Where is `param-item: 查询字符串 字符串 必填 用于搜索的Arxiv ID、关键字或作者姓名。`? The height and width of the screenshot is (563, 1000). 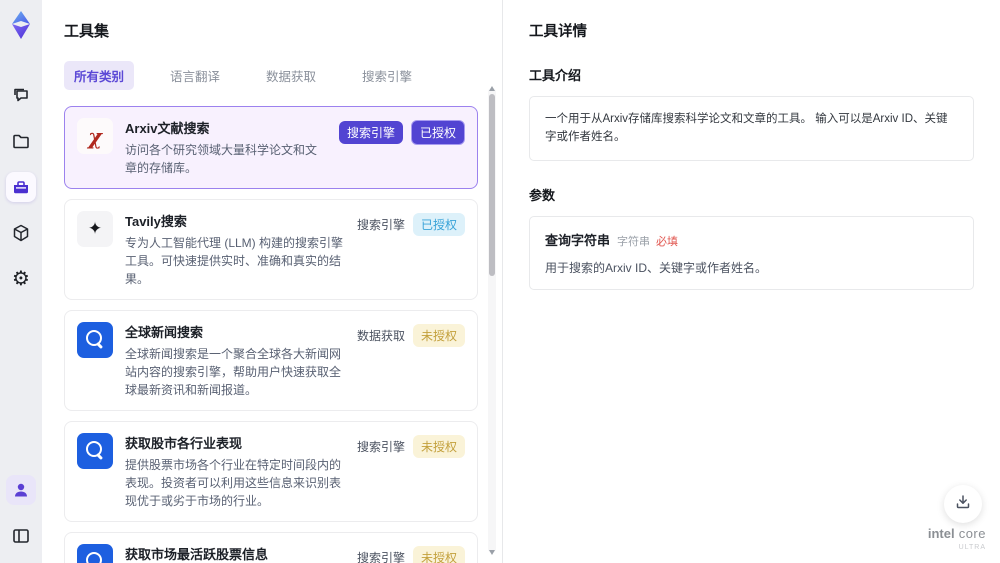
param-item: 查询字符串 字符串 必填 用于搜索的Arxiv ID、关键字或作者姓名。 is located at coordinates (751, 253).